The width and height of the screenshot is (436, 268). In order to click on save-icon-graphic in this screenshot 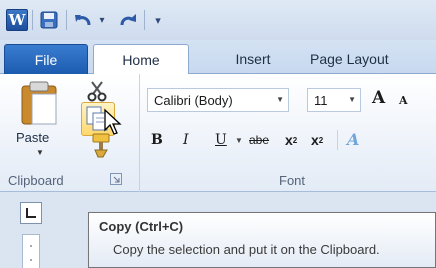, I will do `click(49, 20)`.